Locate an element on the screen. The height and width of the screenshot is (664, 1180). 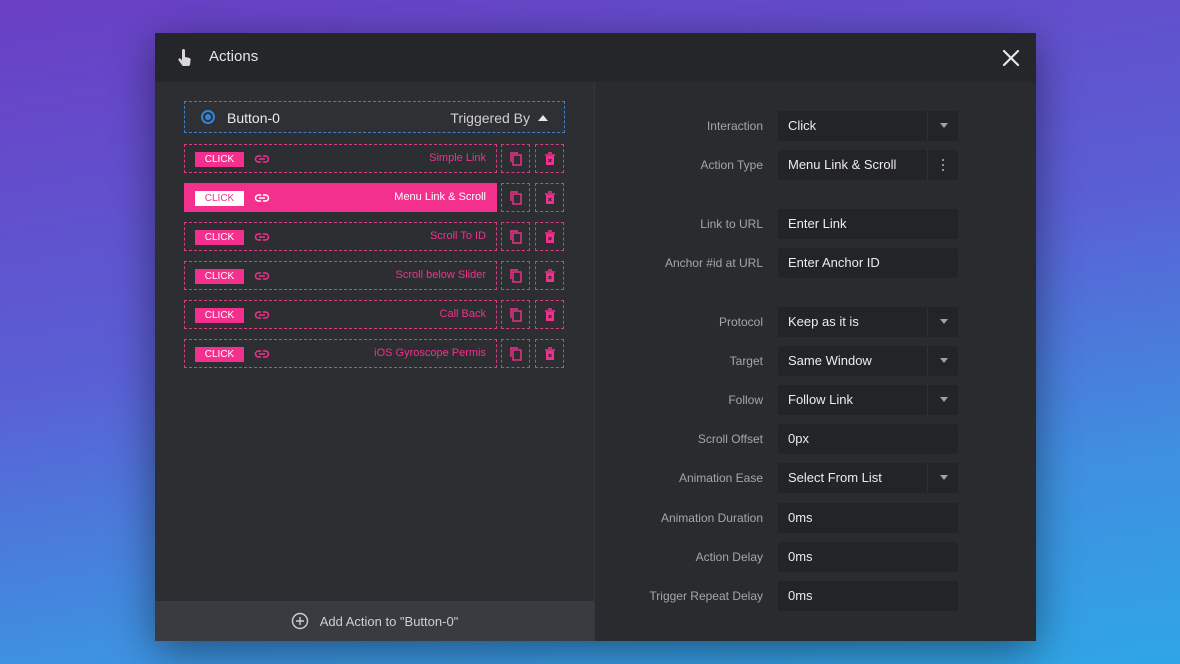
settings-field: Action Type Menu Link & Scroll is located at coordinates (816, 165).